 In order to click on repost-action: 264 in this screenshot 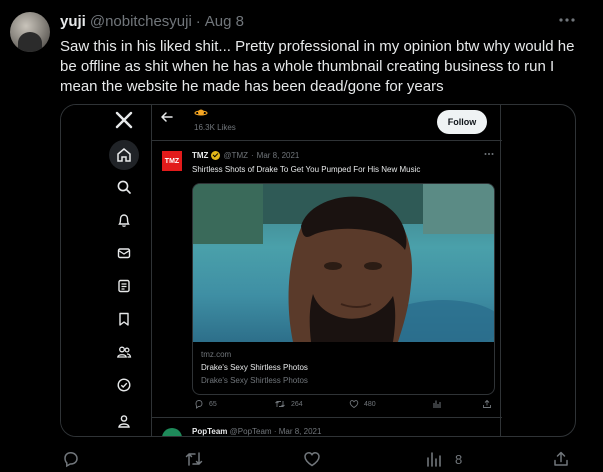, I will do `click(288, 404)`.